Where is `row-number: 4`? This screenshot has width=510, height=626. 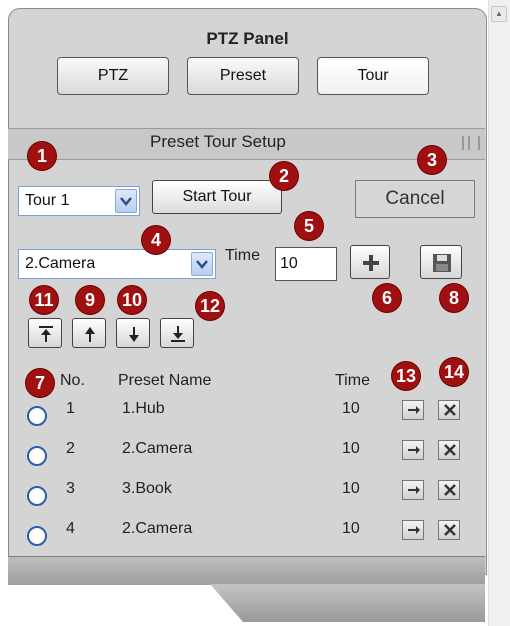
row-number: 4 is located at coordinates (70, 528).